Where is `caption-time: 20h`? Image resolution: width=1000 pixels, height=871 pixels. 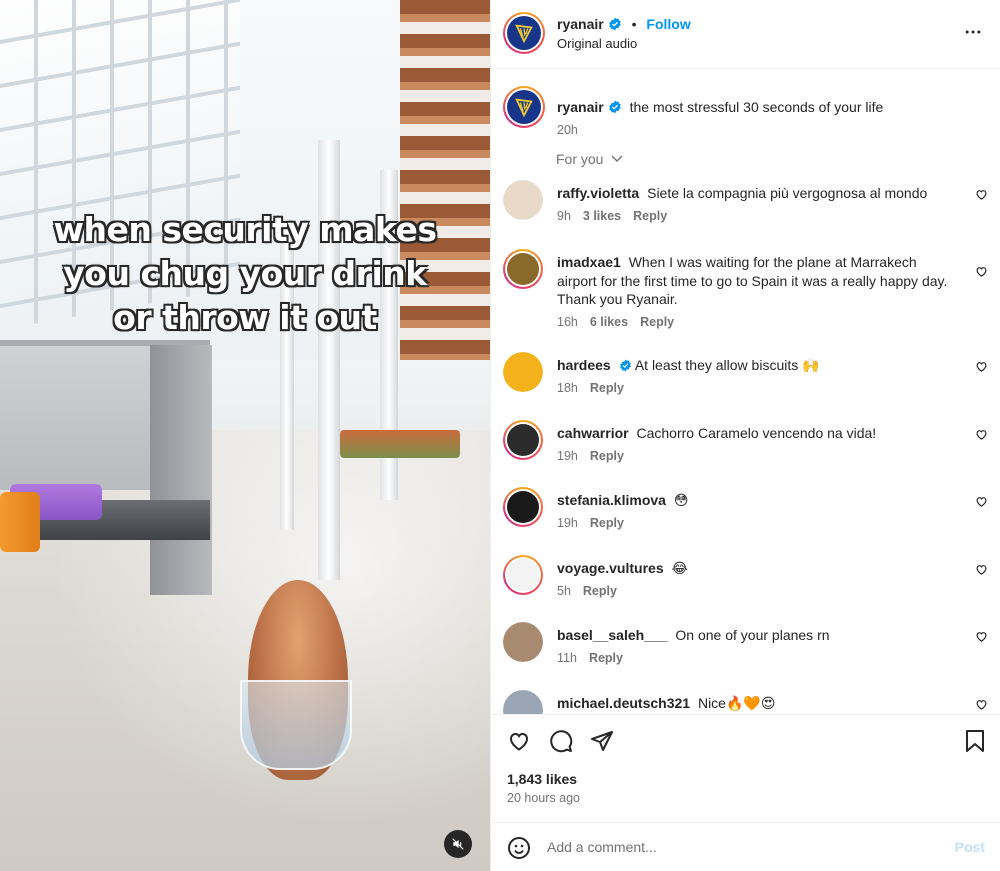 caption-time: 20h is located at coordinates (567, 130).